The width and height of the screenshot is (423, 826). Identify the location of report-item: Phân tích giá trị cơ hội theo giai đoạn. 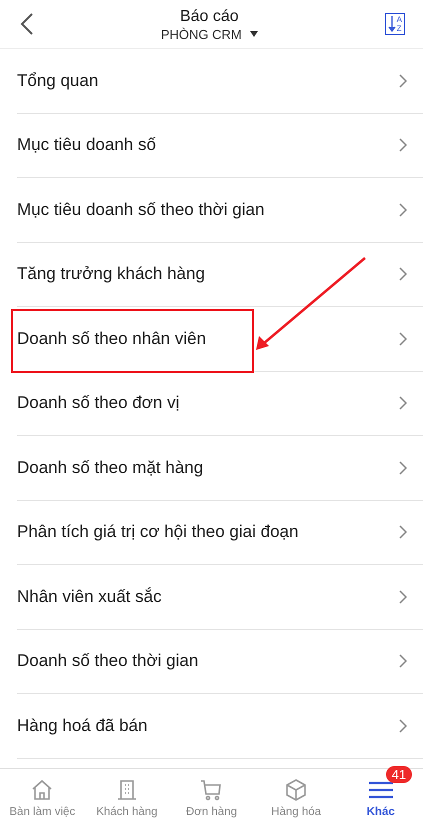
(220, 532).